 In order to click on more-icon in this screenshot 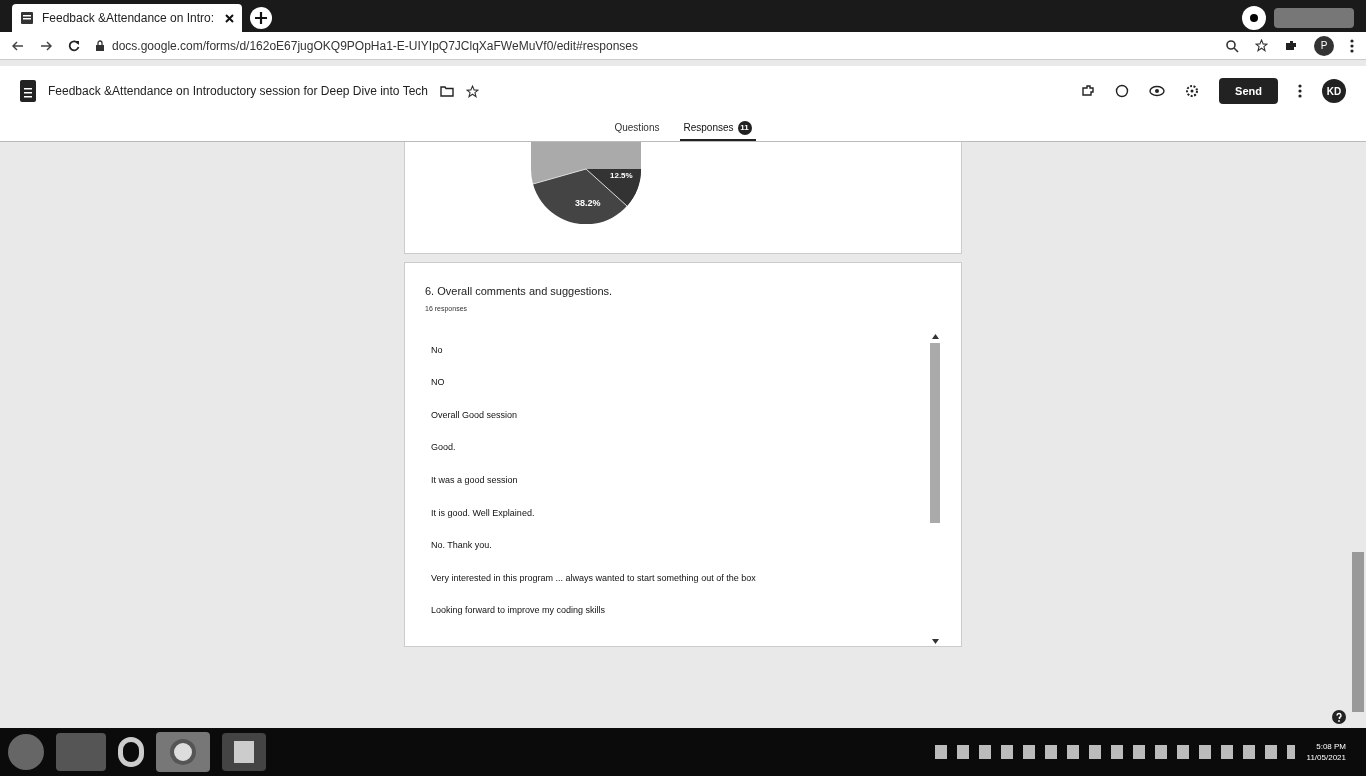, I will do `click(1300, 91)`.